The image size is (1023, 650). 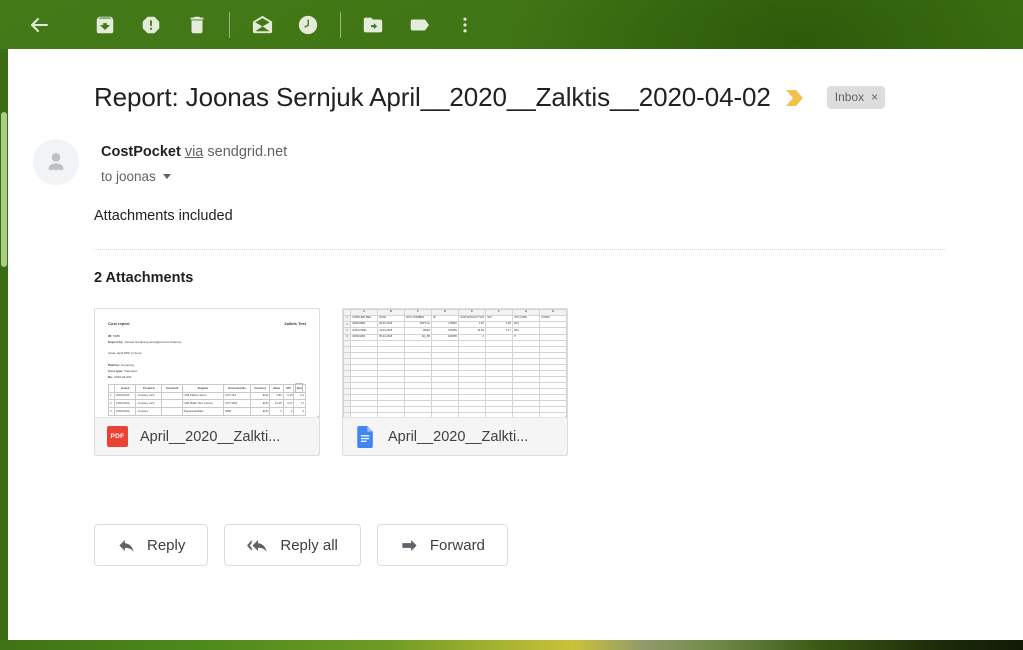 I want to click on forward-button-label: Forward, so click(x=457, y=545).